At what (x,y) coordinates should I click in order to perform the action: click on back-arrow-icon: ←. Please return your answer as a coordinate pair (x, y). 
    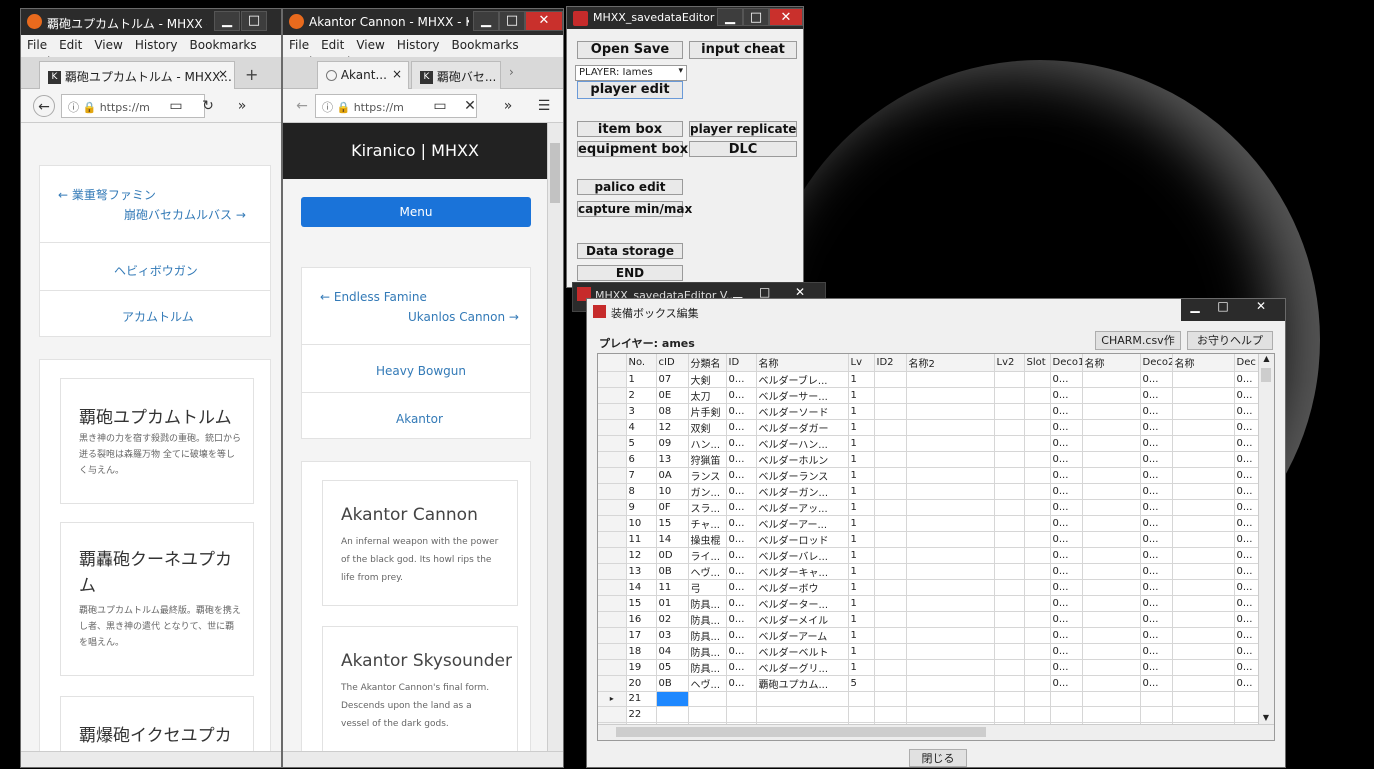
    Looking at the image, I should click on (302, 106).